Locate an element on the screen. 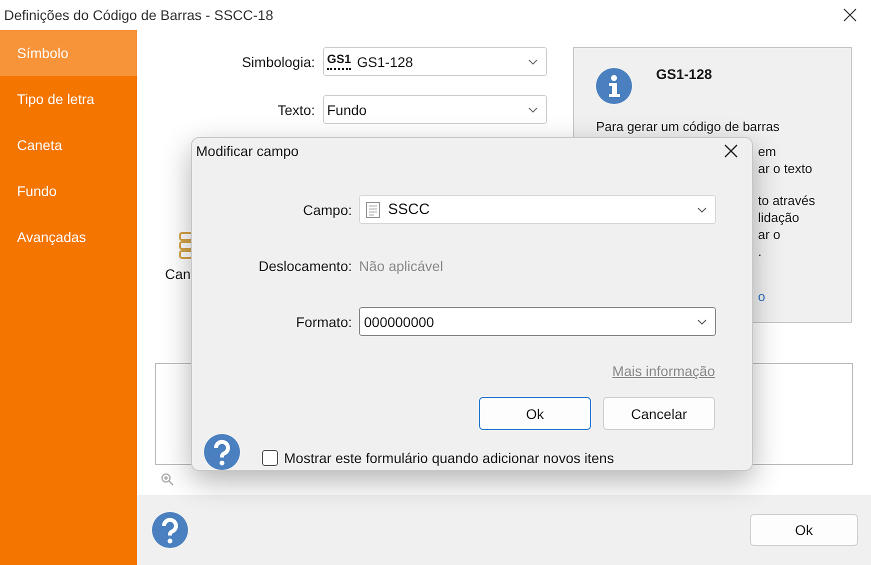  info-title: GS1-128 is located at coordinates (684, 74).